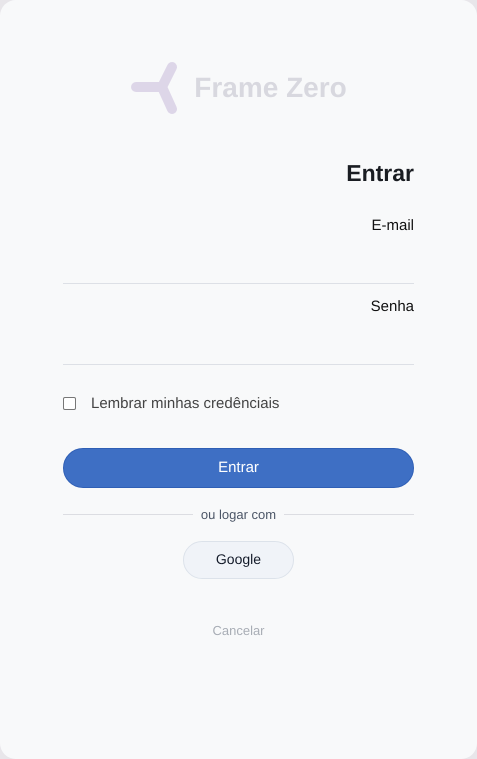 The image size is (477, 759). What do you see at coordinates (185, 404) in the screenshot?
I see `checkbox-label: Lembrar minhas credênciais` at bounding box center [185, 404].